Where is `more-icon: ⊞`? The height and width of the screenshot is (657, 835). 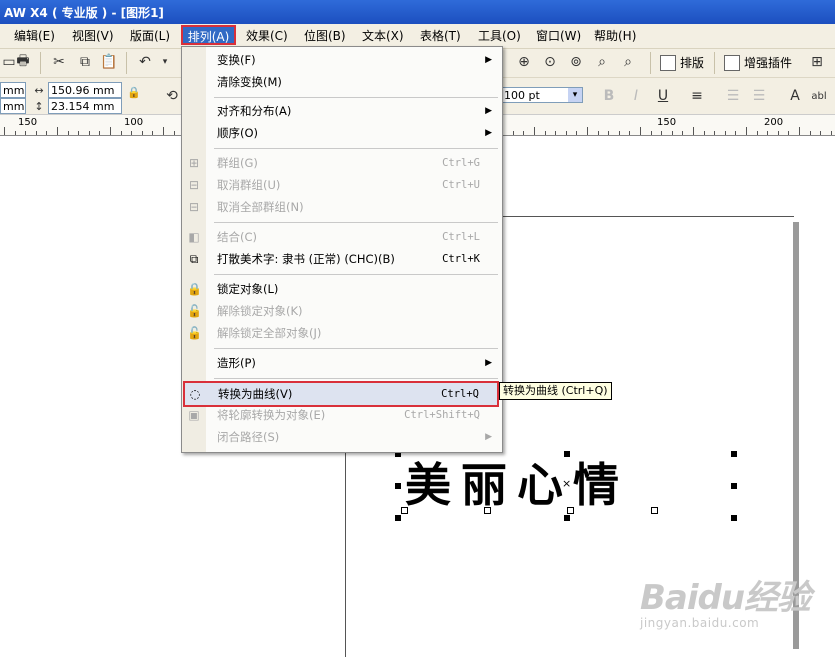
more-icon: ⊞ is located at coordinates (817, 62).